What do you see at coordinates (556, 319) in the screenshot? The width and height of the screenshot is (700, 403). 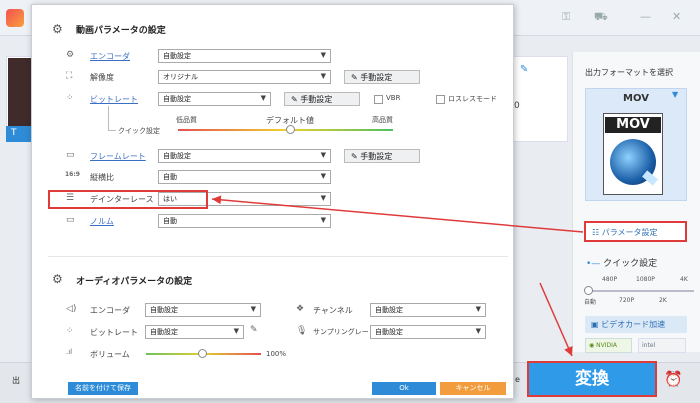 I see `arrow-to-convert` at bounding box center [556, 319].